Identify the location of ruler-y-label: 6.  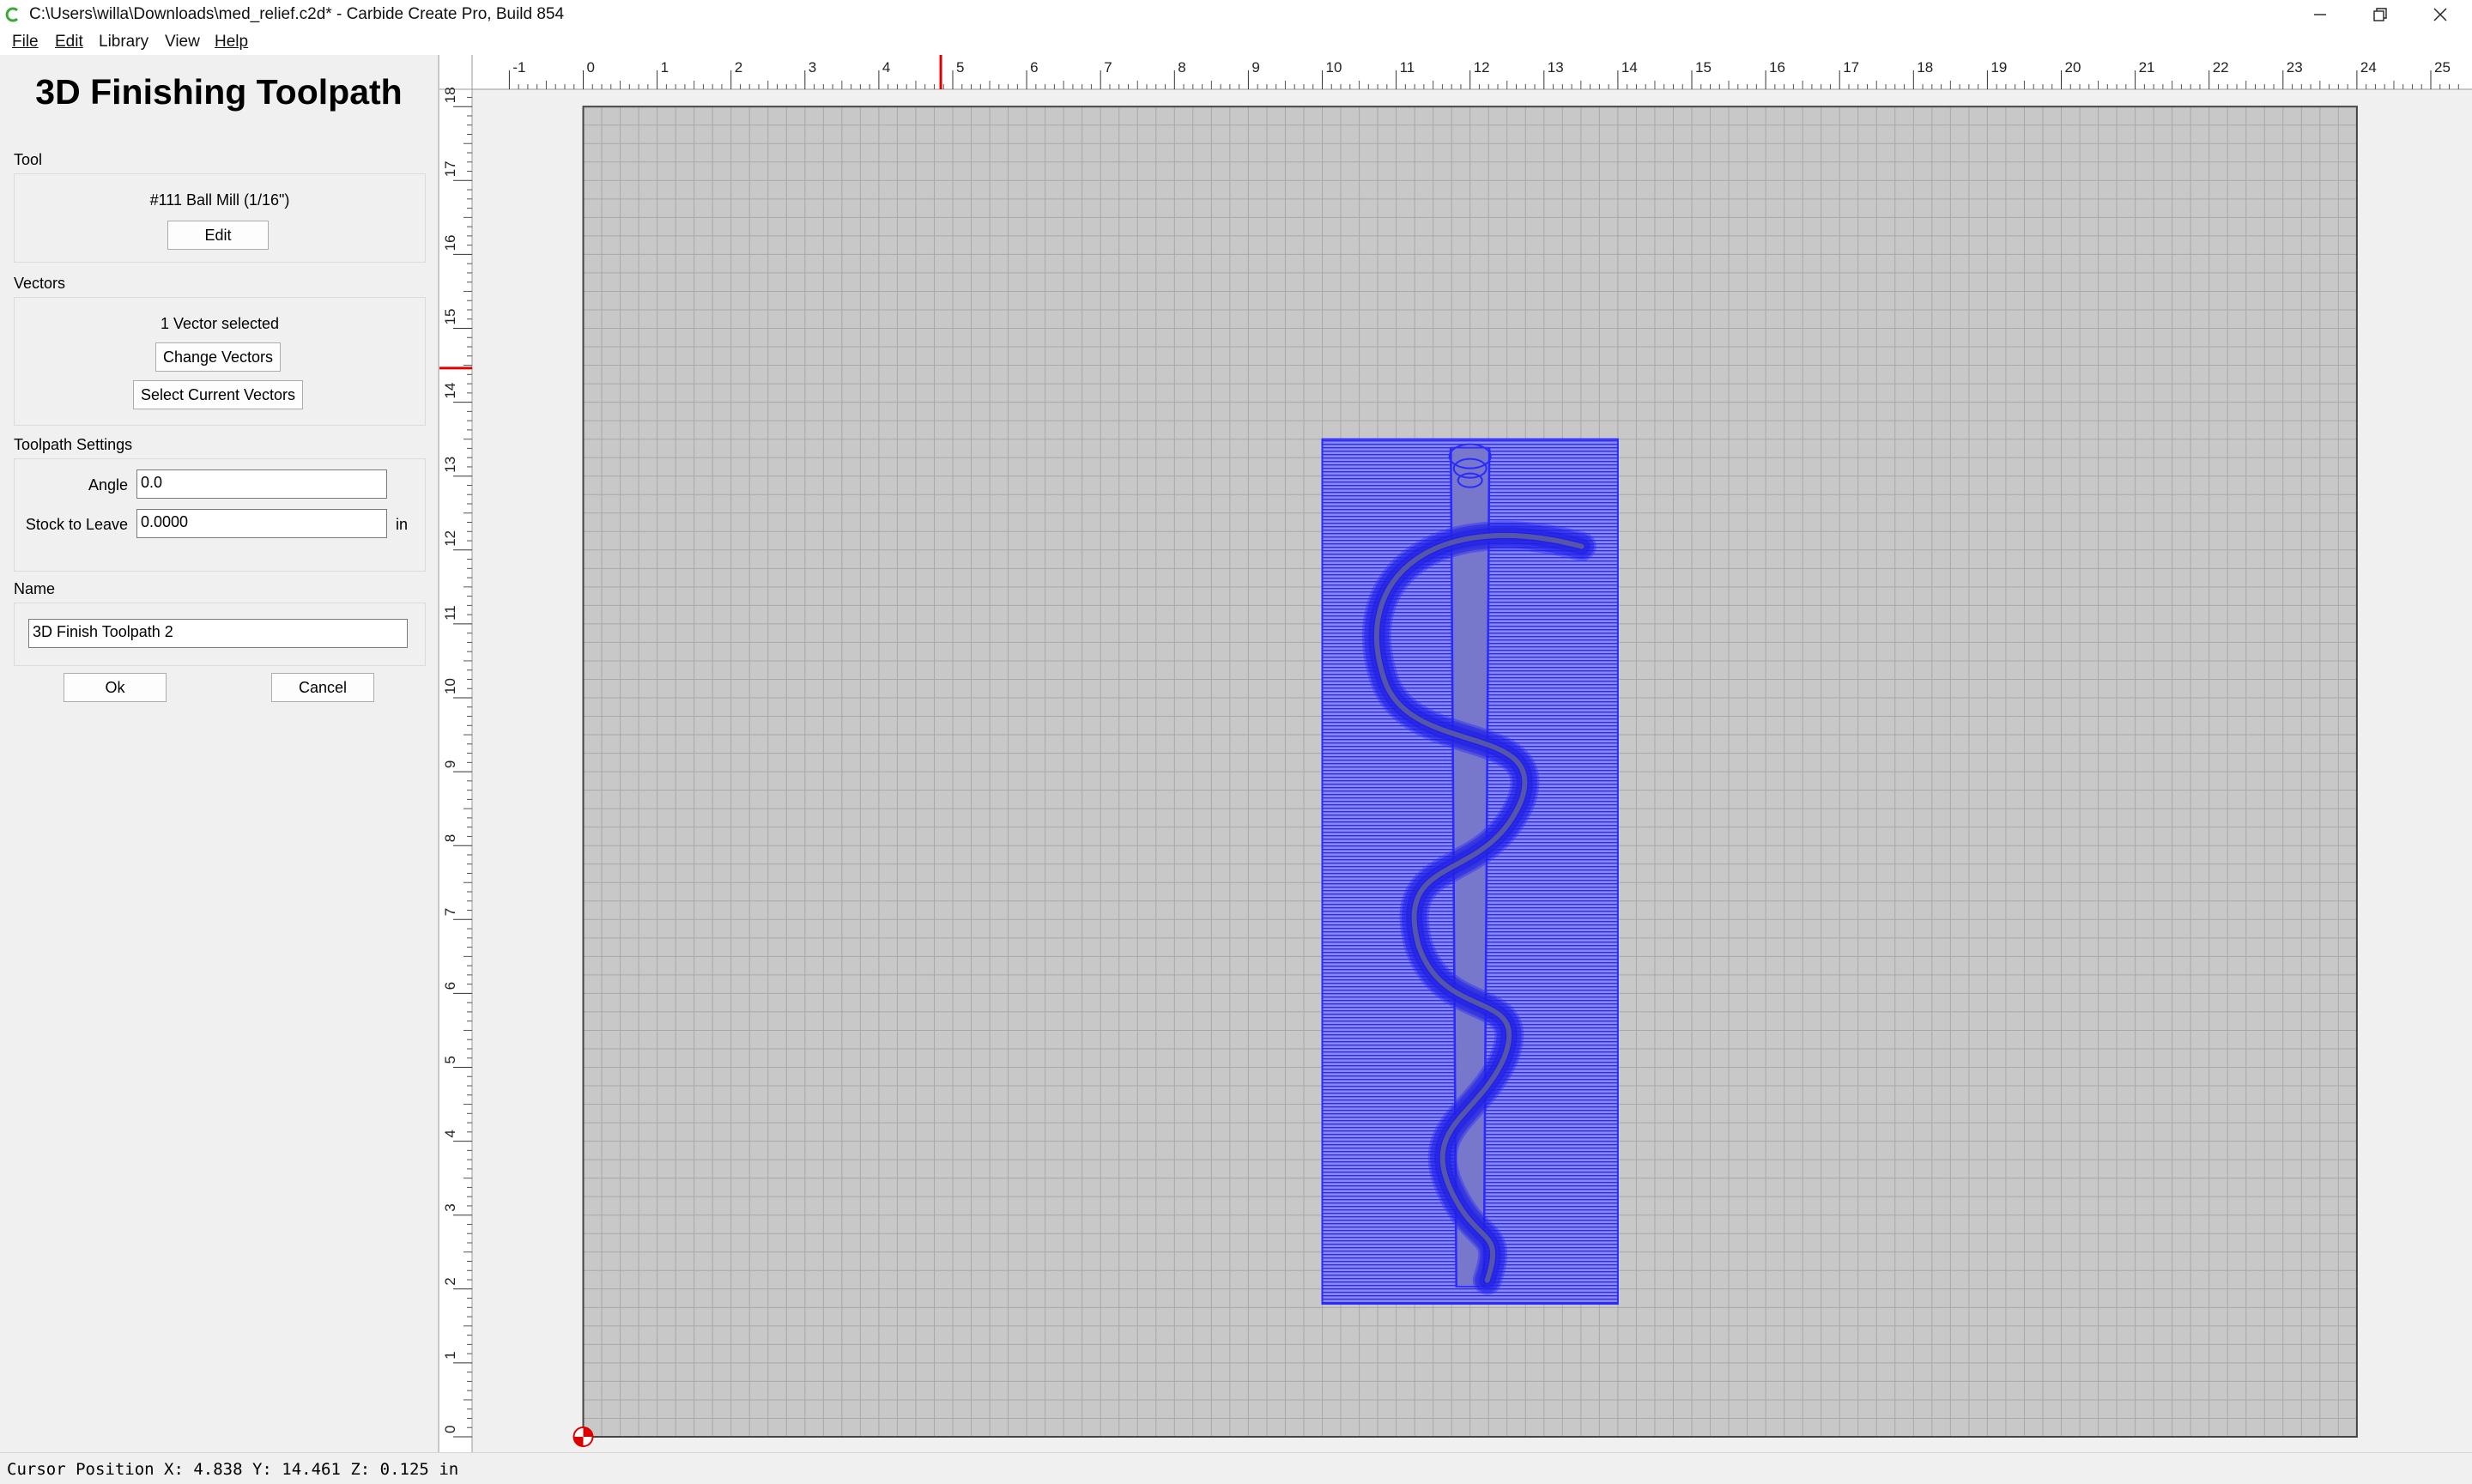
(450, 986).